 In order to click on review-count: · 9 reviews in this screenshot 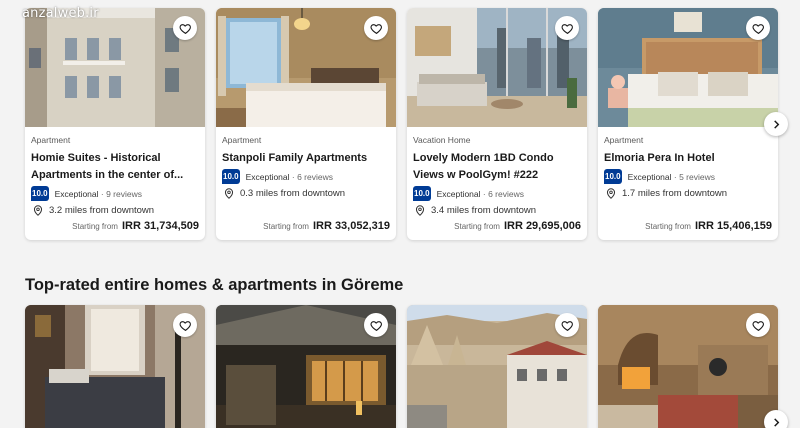, I will do `click(121, 193)`.